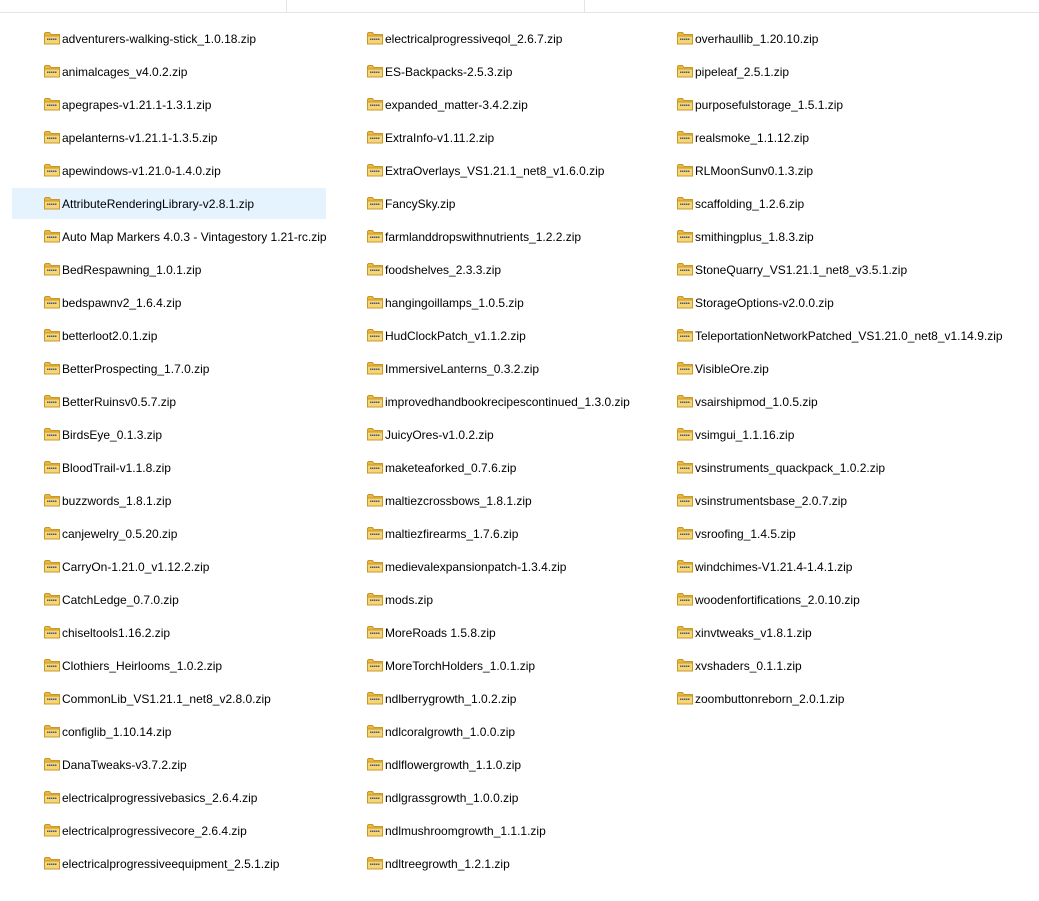 The width and height of the screenshot is (1039, 901). I want to click on file-item: MoreTorchHolders_1.0.1.zip, so click(492, 665).